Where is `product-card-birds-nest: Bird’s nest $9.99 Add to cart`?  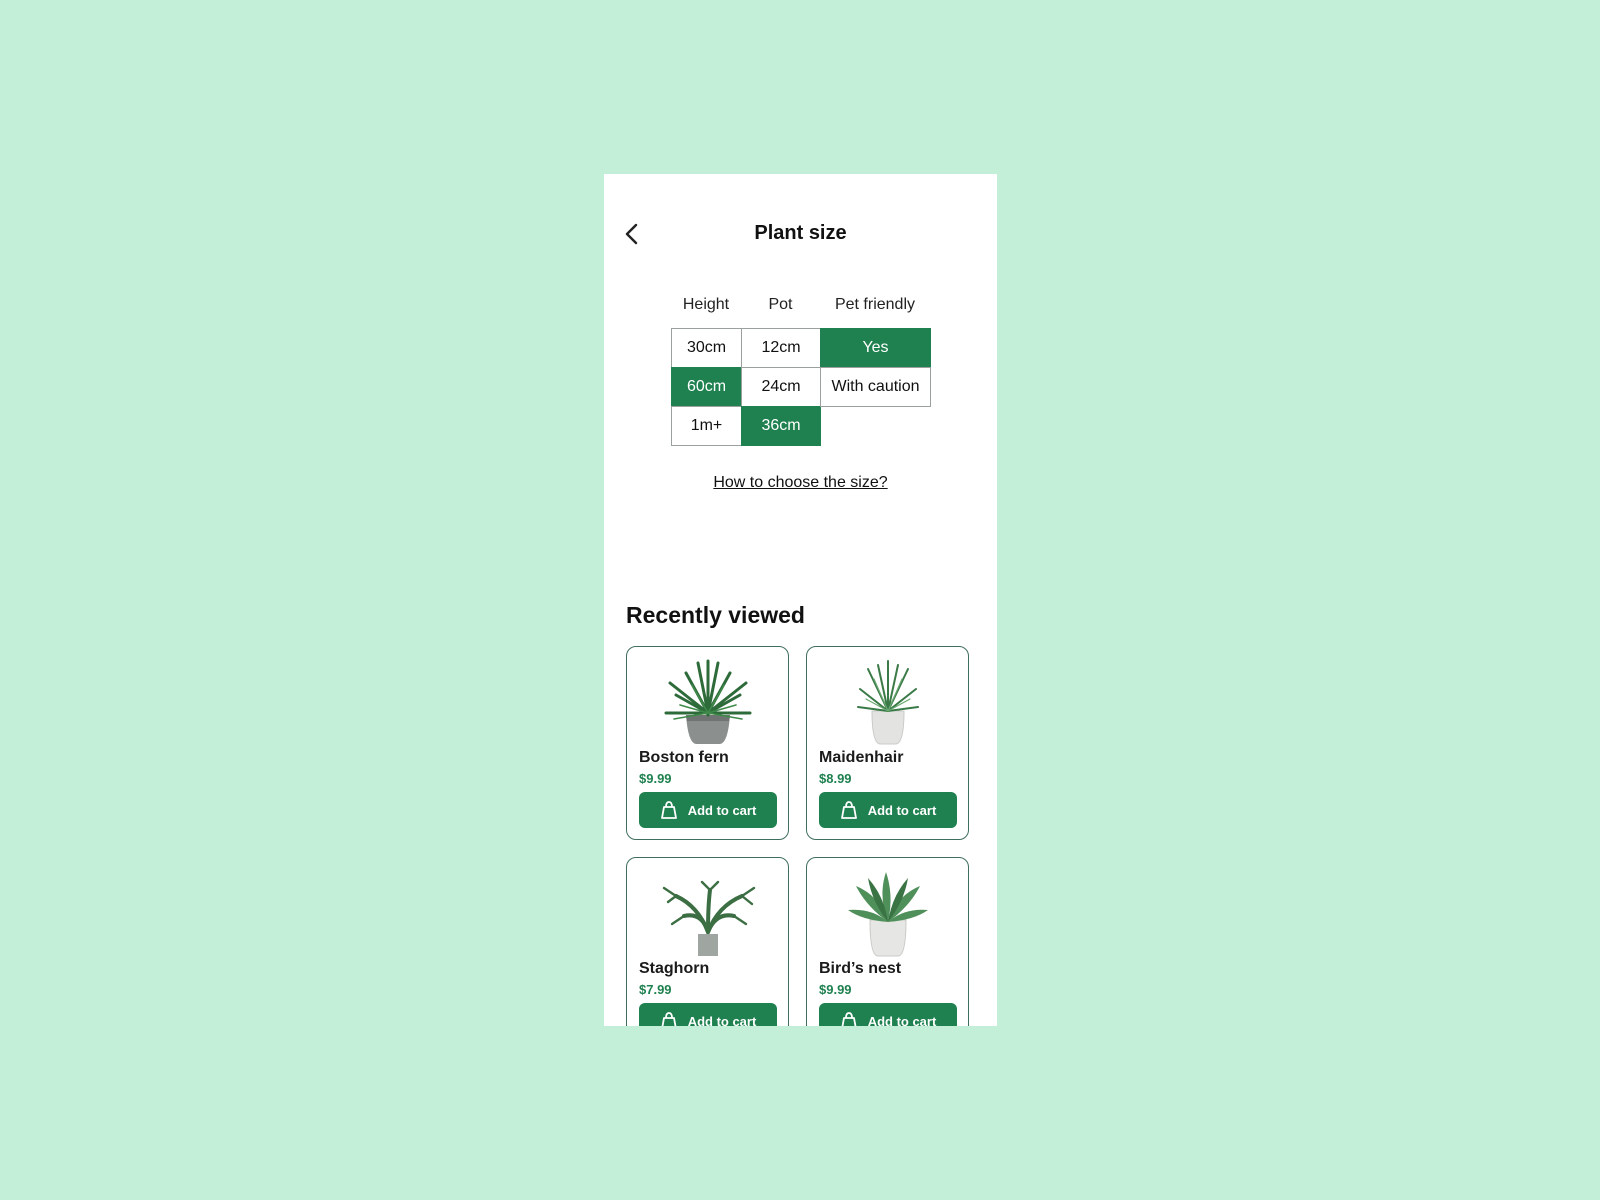
product-card-birds-nest: Bird’s nest $9.99 Add to cart is located at coordinates (887, 941).